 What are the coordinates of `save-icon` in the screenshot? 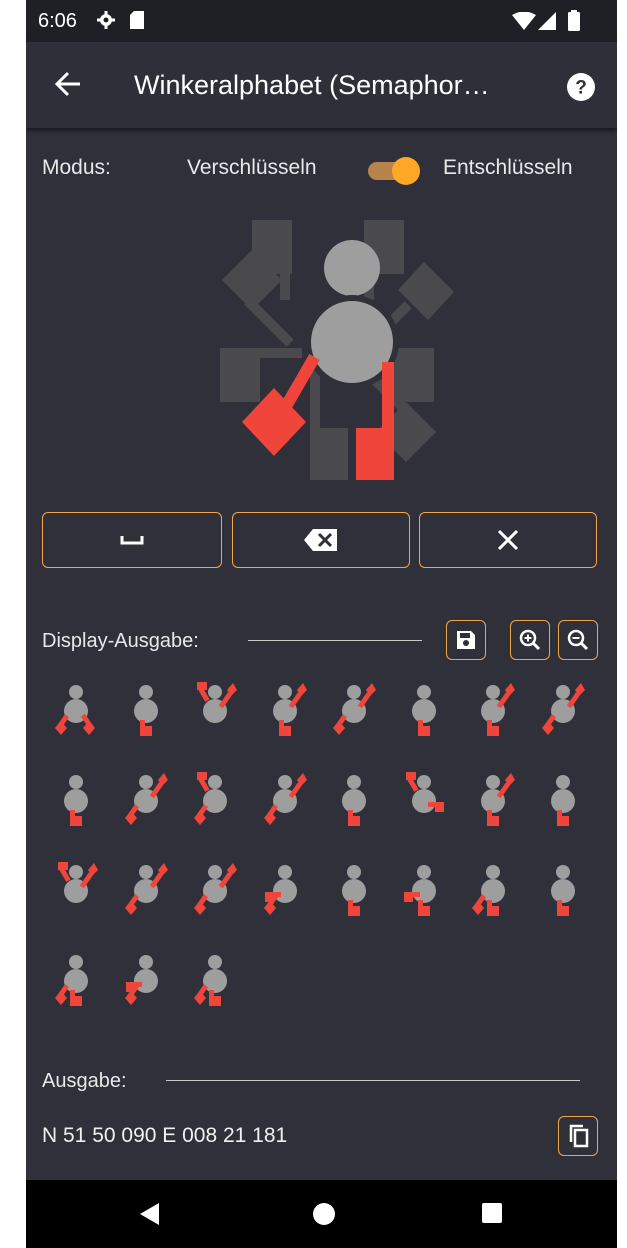 It's located at (466, 640).